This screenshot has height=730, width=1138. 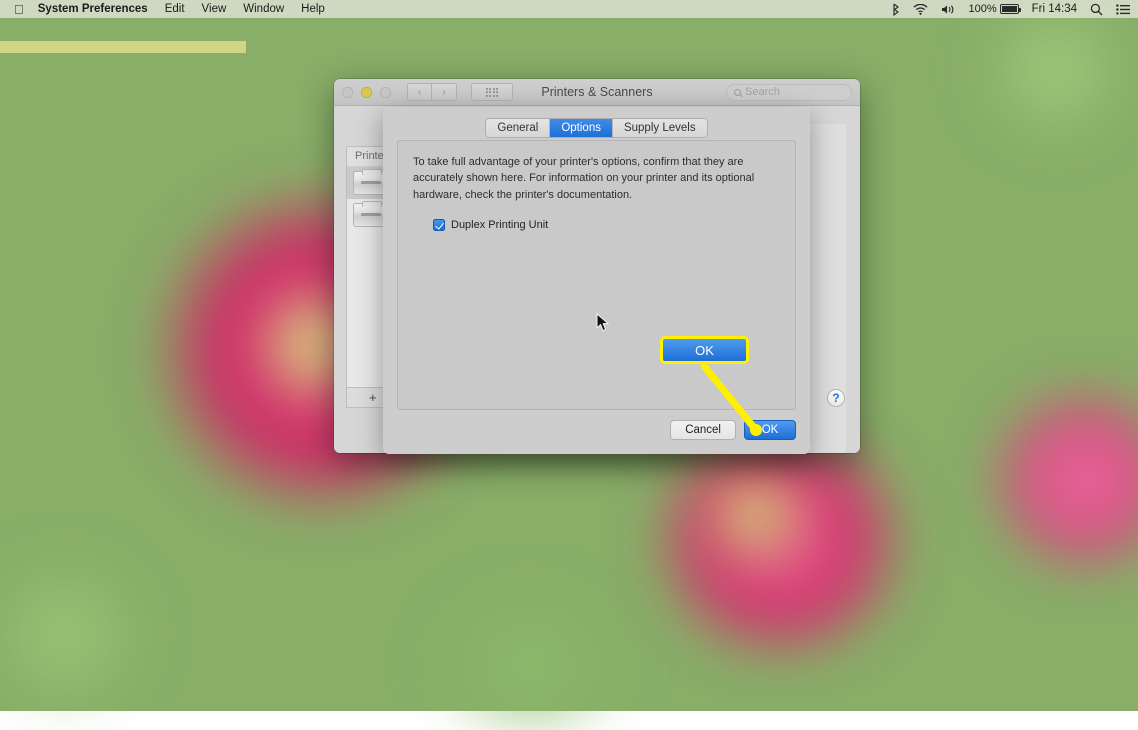 What do you see at coordinates (214, 9) in the screenshot?
I see `menu-item-view: View` at bounding box center [214, 9].